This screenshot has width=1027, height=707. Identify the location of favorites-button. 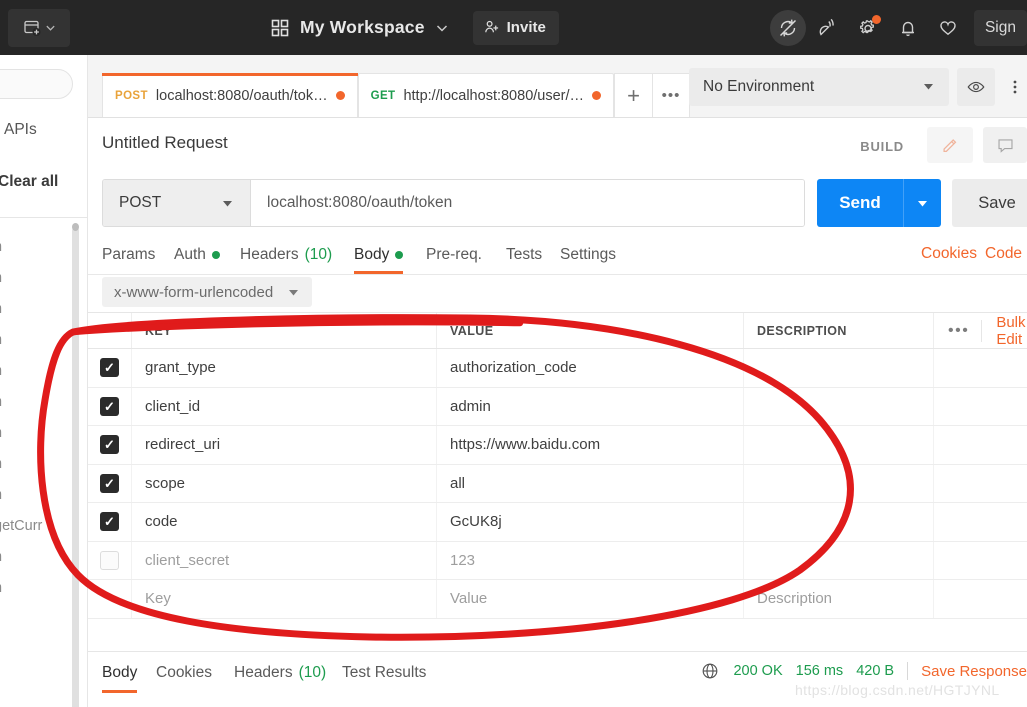
(948, 28).